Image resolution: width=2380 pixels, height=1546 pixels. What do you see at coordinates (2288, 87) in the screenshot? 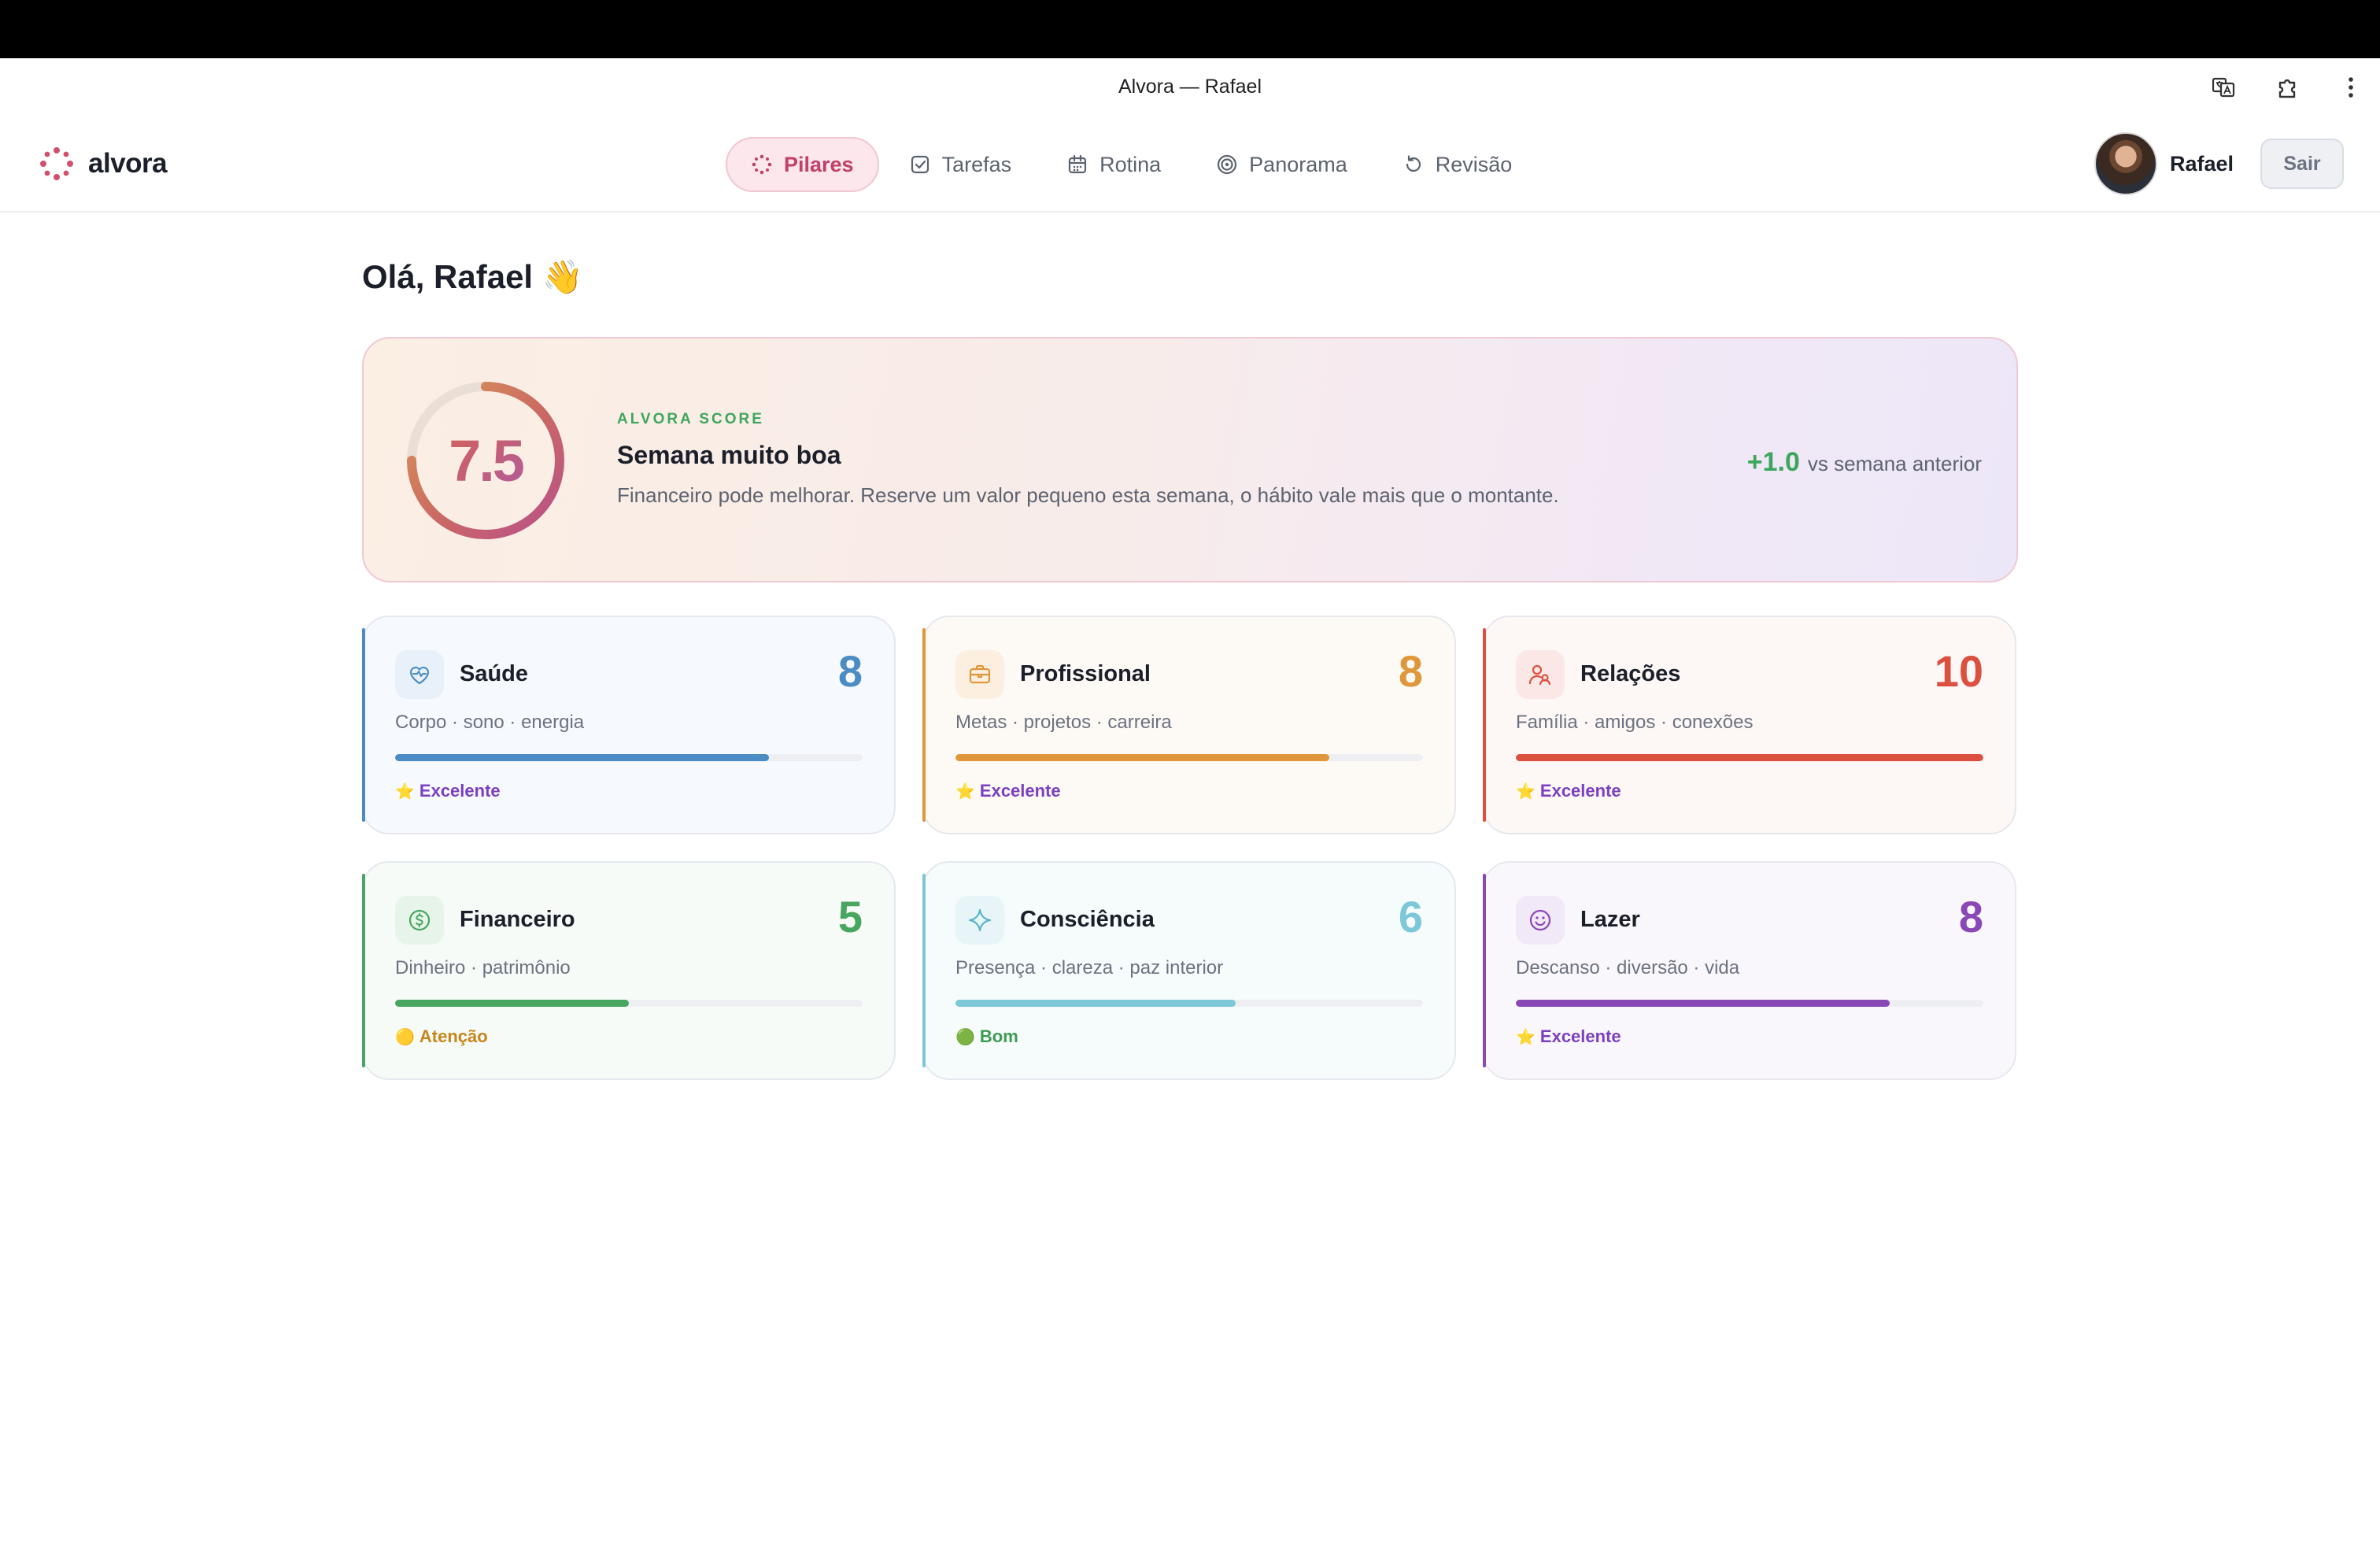
I see `extensions-icon` at bounding box center [2288, 87].